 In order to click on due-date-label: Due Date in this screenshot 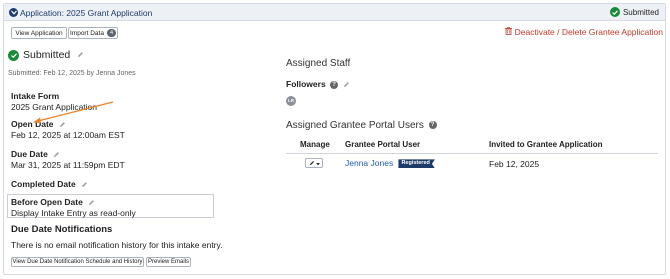, I will do `click(35, 154)`.